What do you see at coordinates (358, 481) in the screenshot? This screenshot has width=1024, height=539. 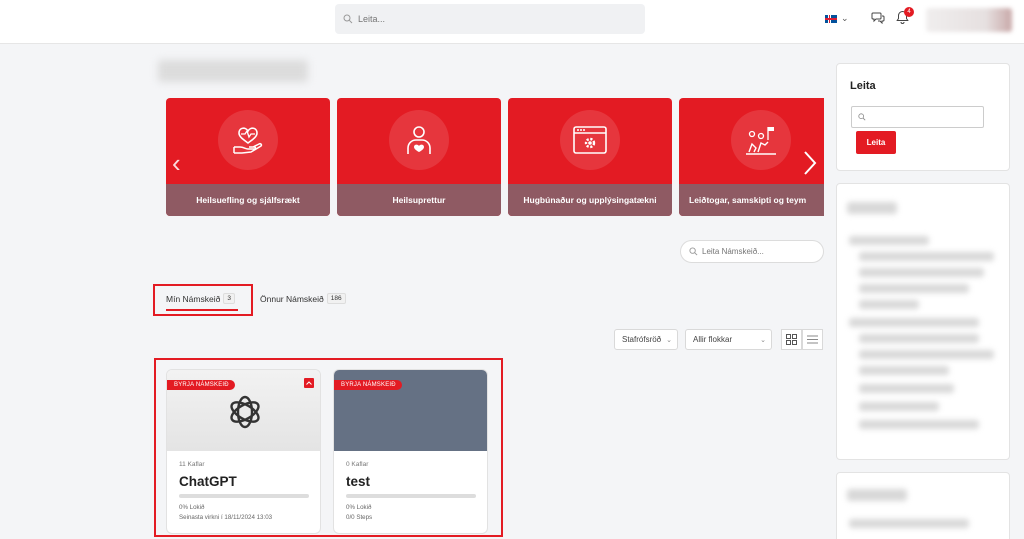 I see `course-title: test` at bounding box center [358, 481].